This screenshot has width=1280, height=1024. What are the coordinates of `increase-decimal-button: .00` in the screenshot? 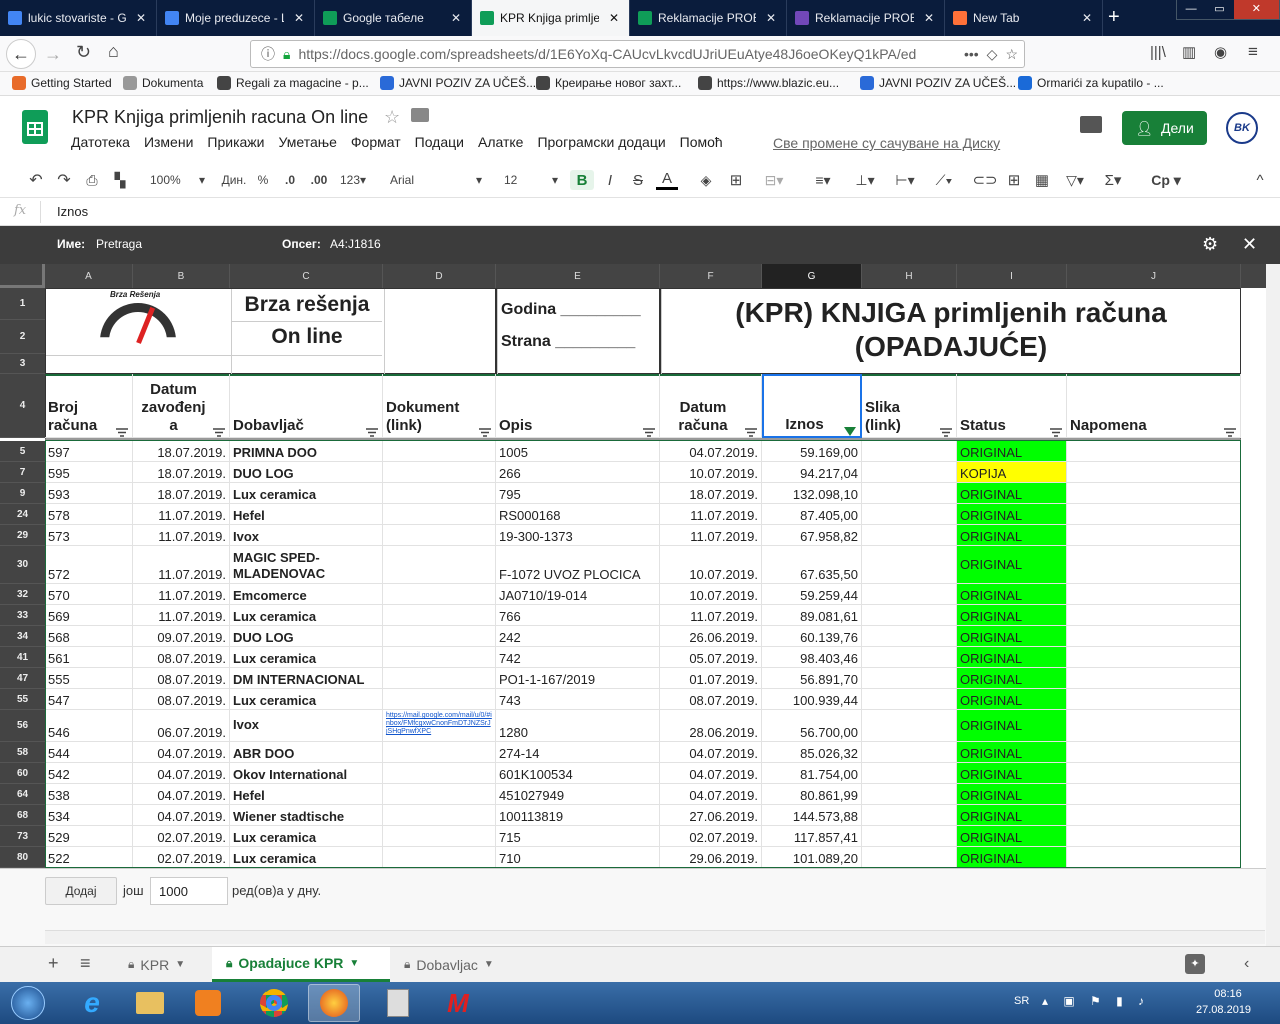 It's located at (319, 180).